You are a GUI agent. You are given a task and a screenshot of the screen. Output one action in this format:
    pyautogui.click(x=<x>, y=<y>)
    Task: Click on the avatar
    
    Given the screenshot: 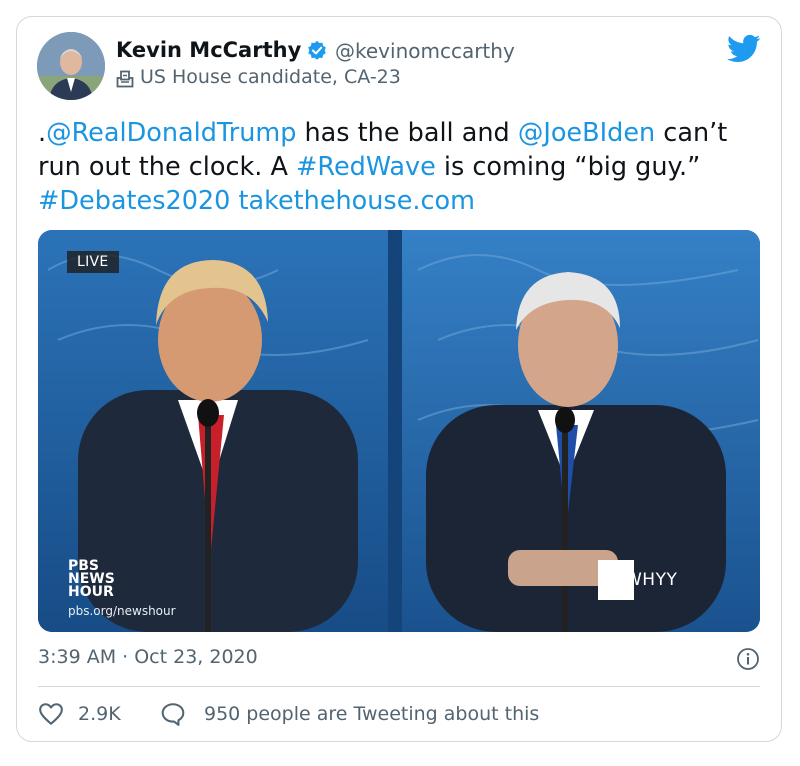 What is the action you would take?
    pyautogui.click(x=71, y=66)
    